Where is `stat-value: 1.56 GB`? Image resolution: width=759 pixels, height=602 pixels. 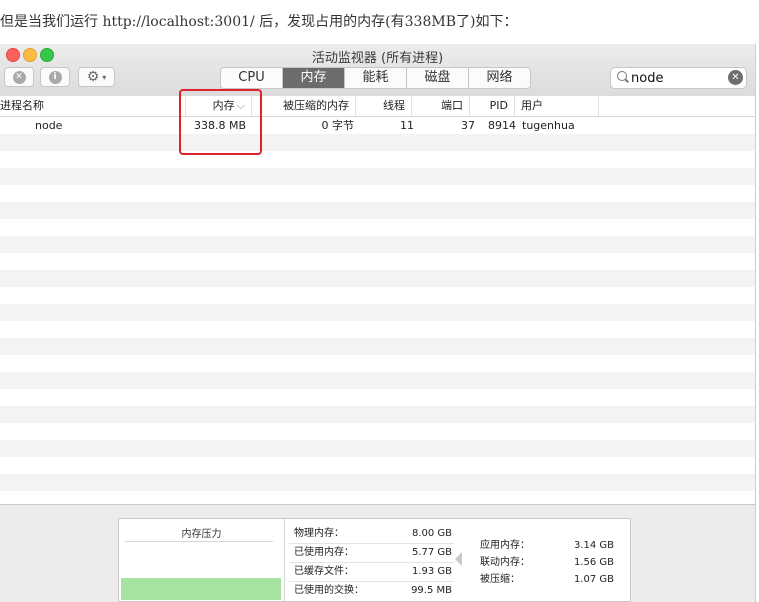
stat-value: 1.56 GB is located at coordinates (593, 562).